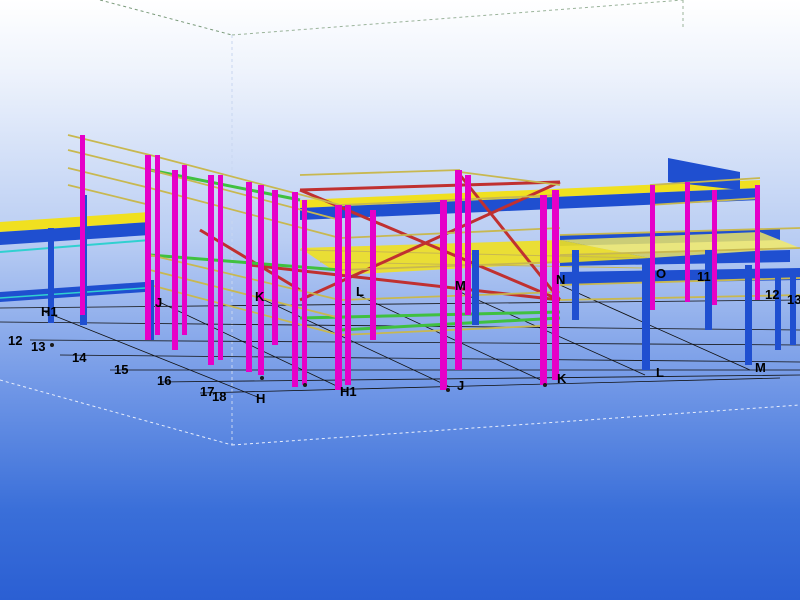 Image resolution: width=800 pixels, height=600 pixels. I want to click on grid-label-row-14: 14, so click(79, 357).